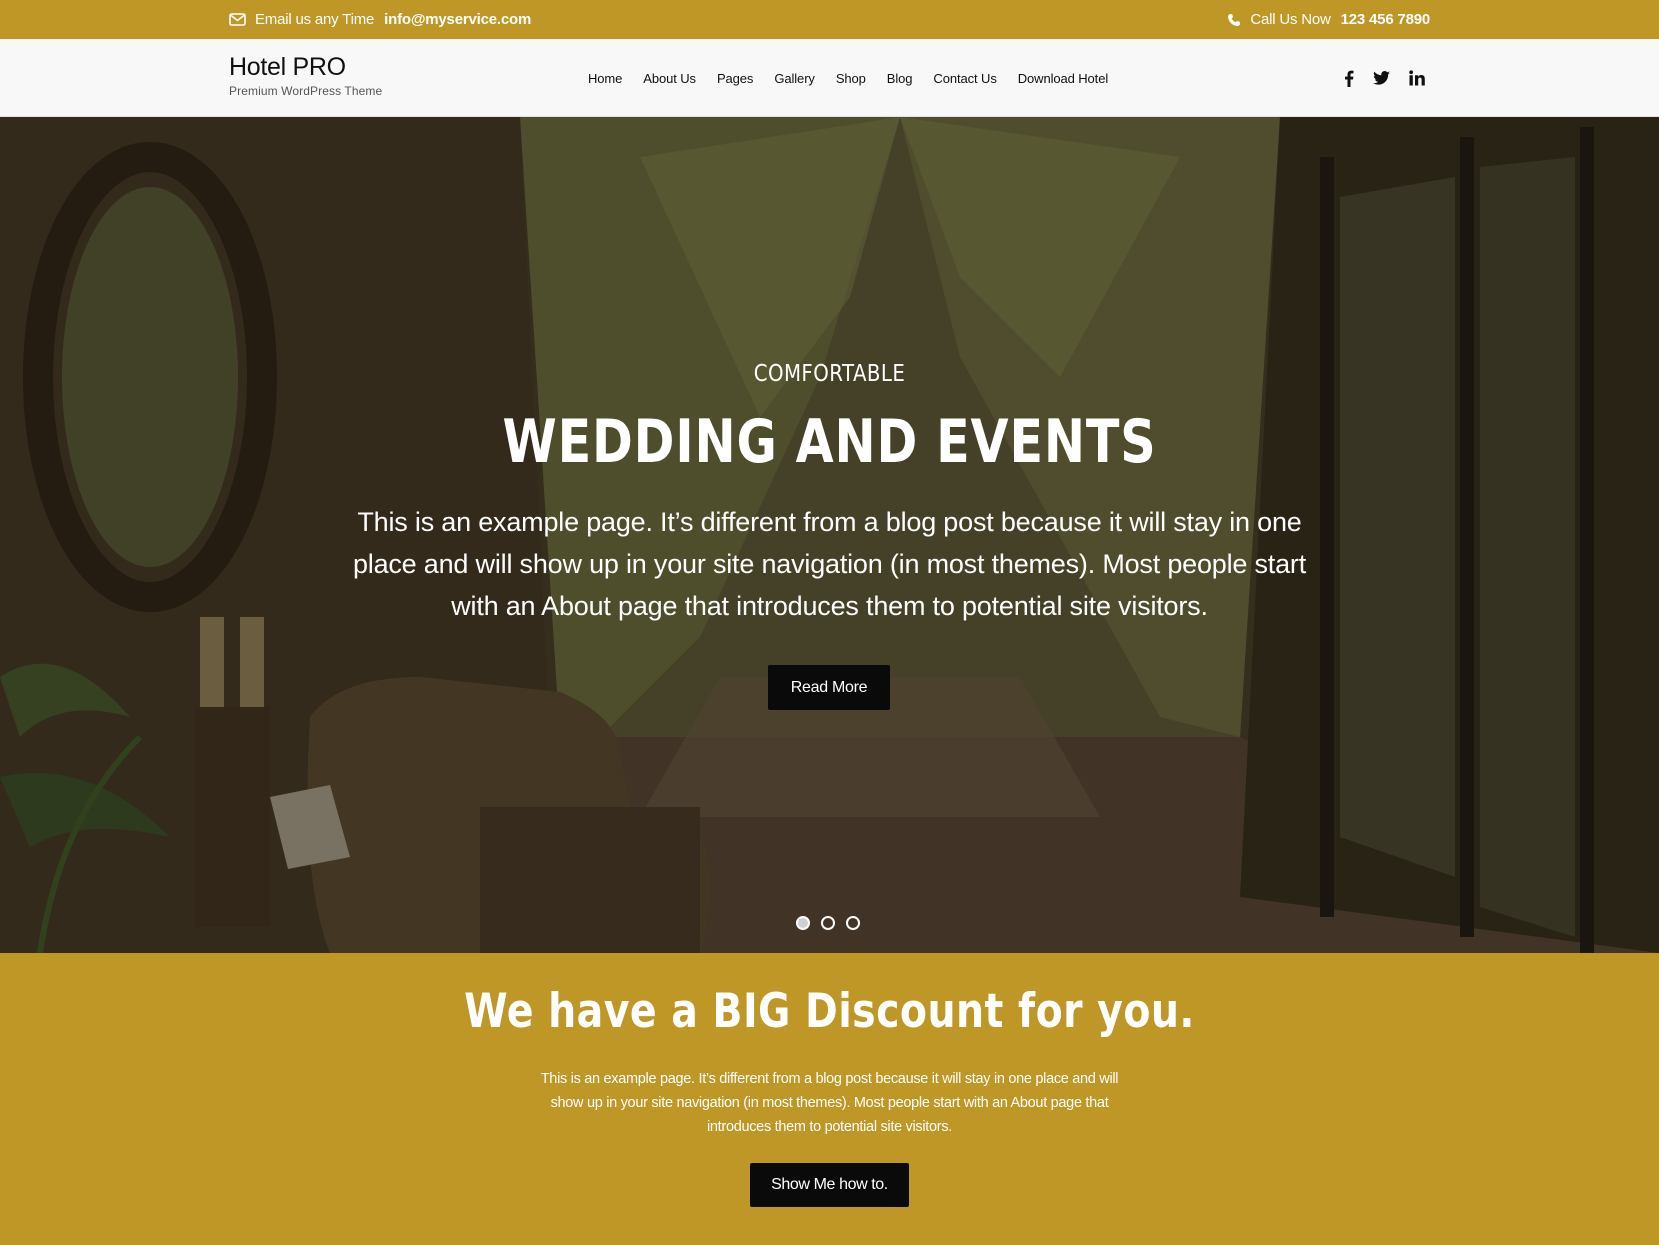 Image resolution: width=1659 pixels, height=1245 pixels. Describe the element at coordinates (380, 19) in the screenshot. I see `email-contact: Email us any Time info@myservice.com` at that location.